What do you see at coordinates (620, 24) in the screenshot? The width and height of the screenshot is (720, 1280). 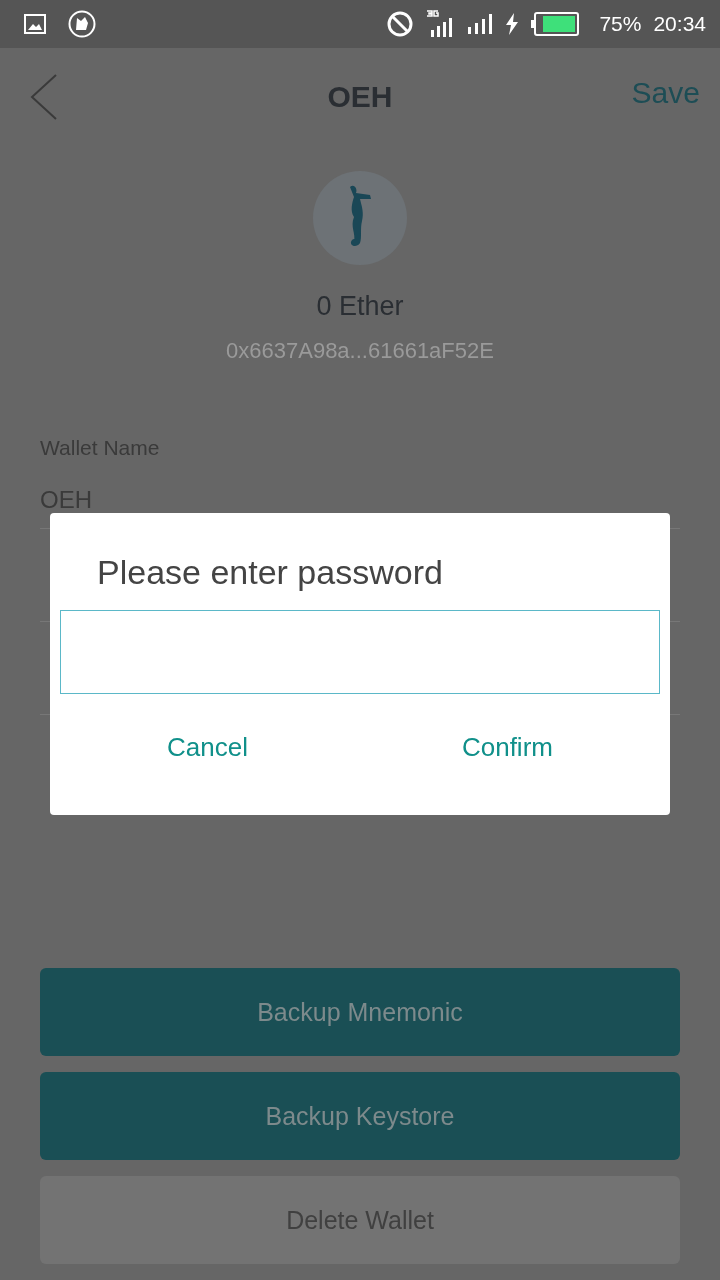 I see `battery-percentage: 75%` at bounding box center [620, 24].